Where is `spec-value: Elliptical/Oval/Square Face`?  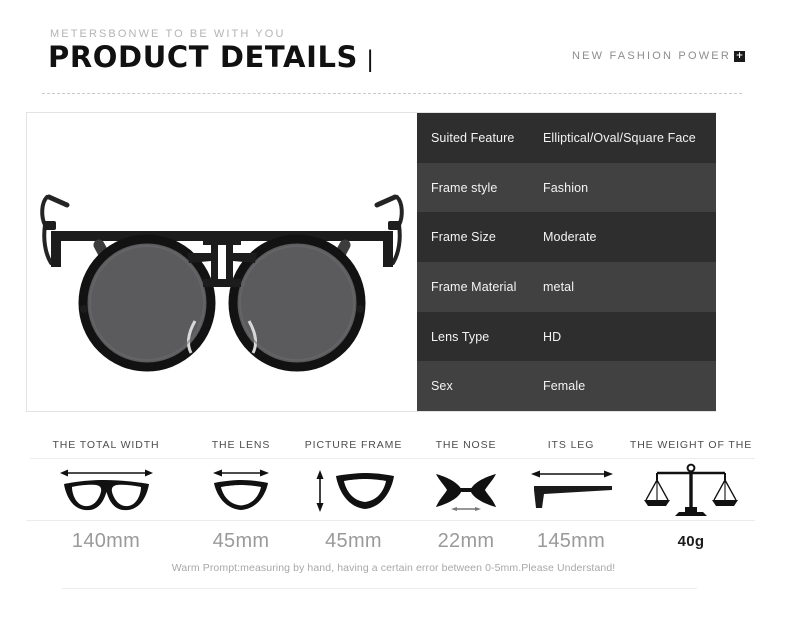
spec-value: Elliptical/Oval/Square Face is located at coordinates (619, 137).